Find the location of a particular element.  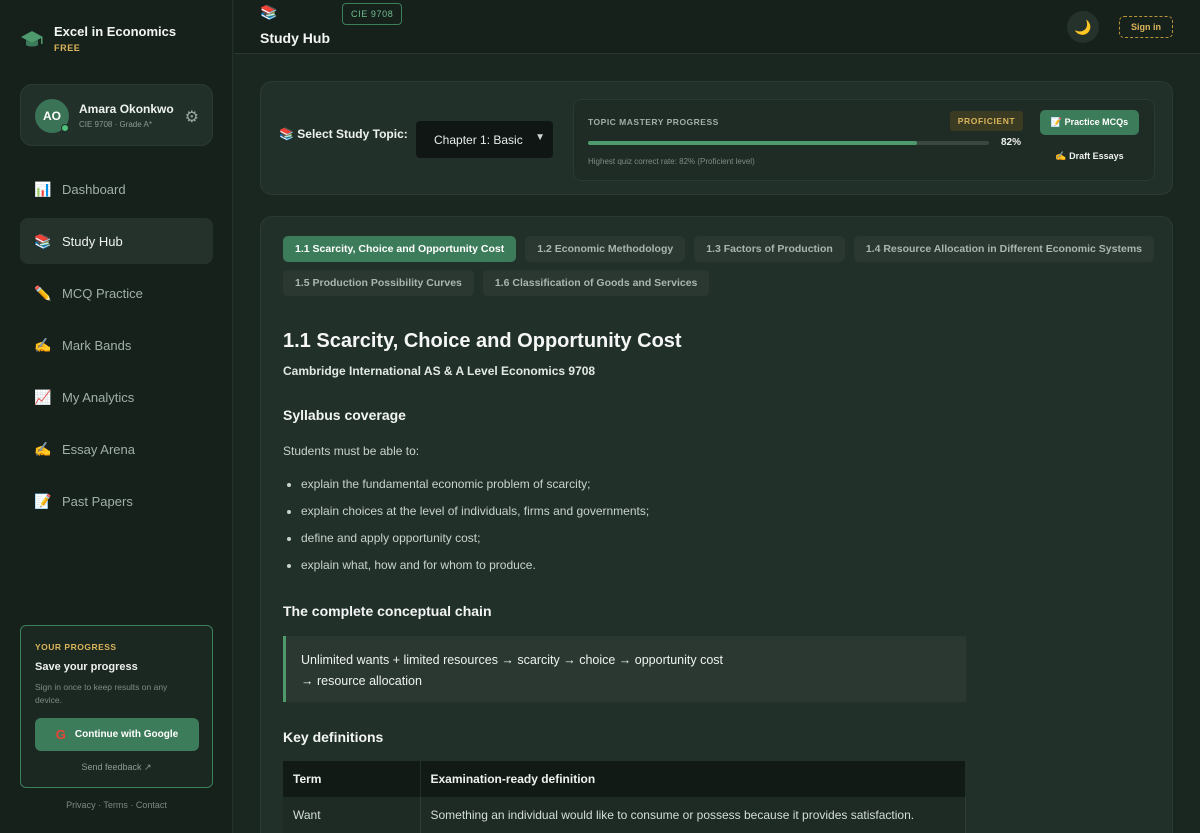

continue-with-google-button: G Continue with Google is located at coordinates (117, 734).